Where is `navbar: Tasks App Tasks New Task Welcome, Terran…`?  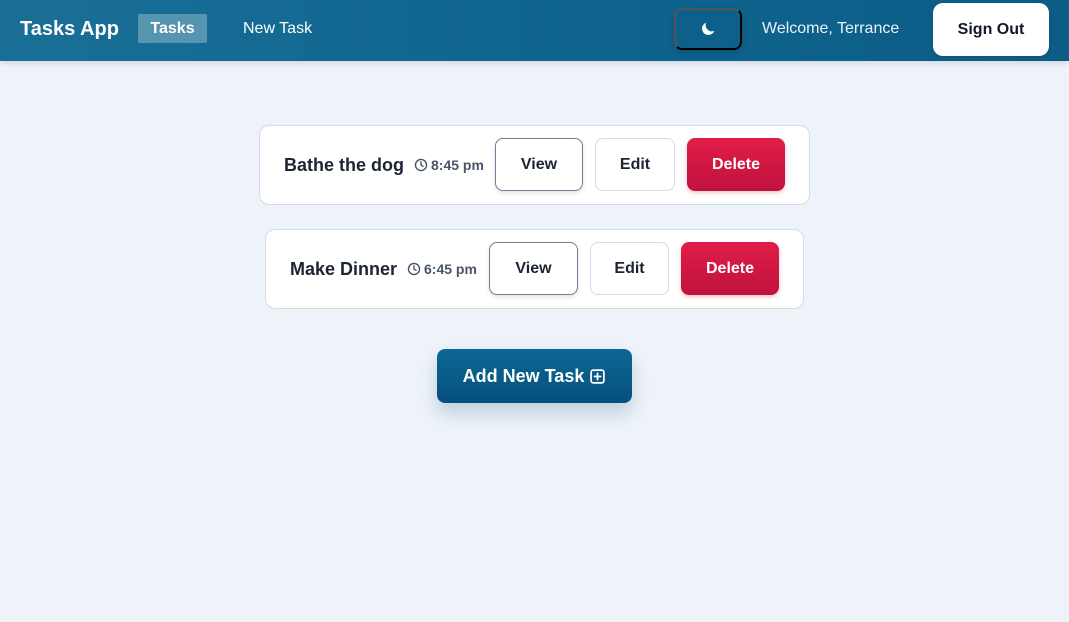 navbar: Tasks App Tasks New Task Welcome, Terran… is located at coordinates (534, 30).